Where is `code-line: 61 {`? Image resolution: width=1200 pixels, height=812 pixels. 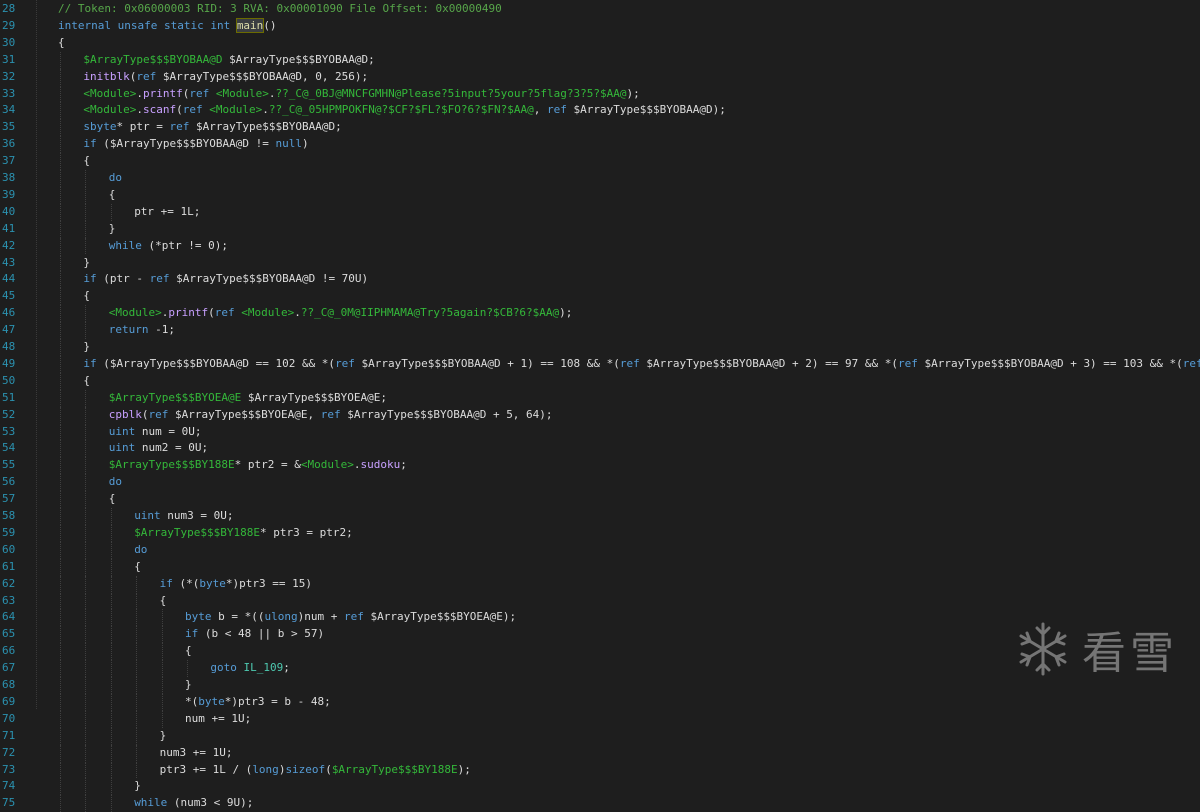
code-line: 61 { is located at coordinates (600, 567).